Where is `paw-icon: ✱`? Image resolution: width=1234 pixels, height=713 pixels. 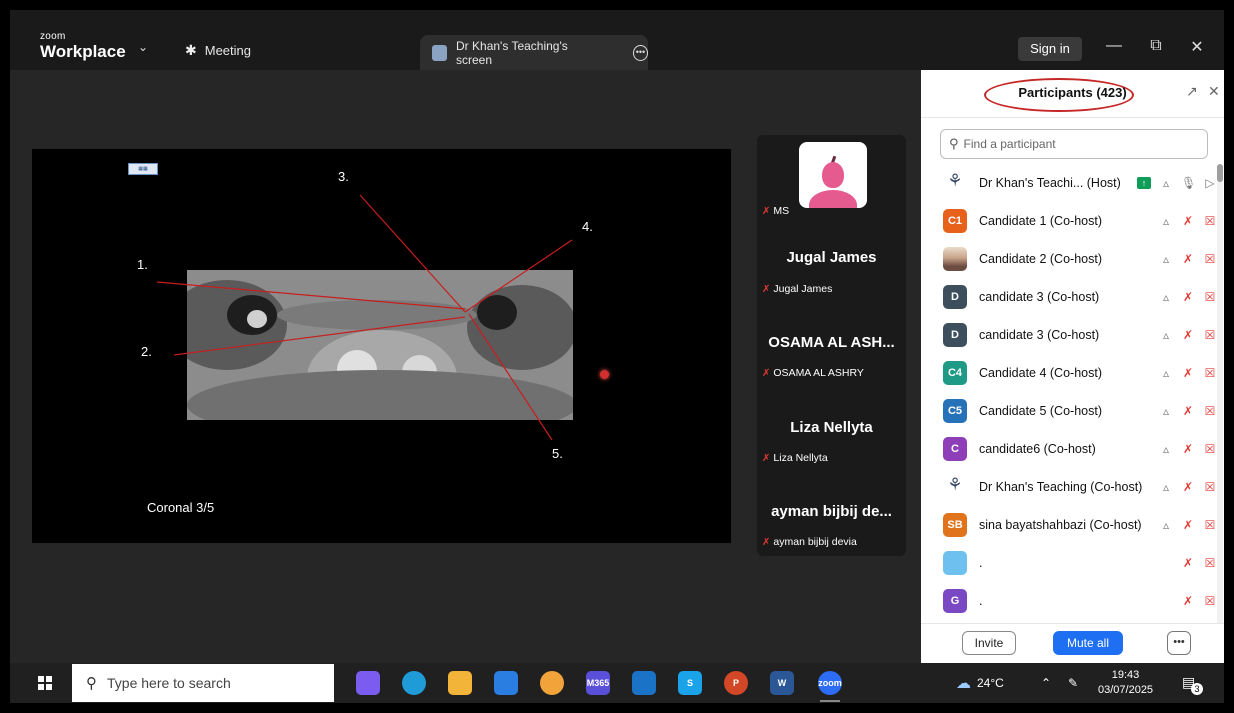 paw-icon: ✱ is located at coordinates (191, 50).